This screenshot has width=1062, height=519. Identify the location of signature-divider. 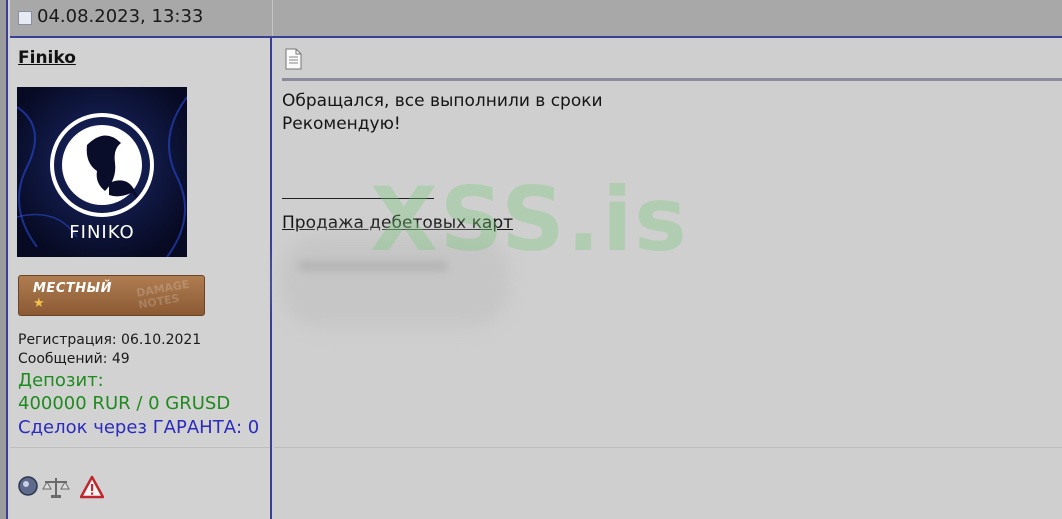
(358, 198).